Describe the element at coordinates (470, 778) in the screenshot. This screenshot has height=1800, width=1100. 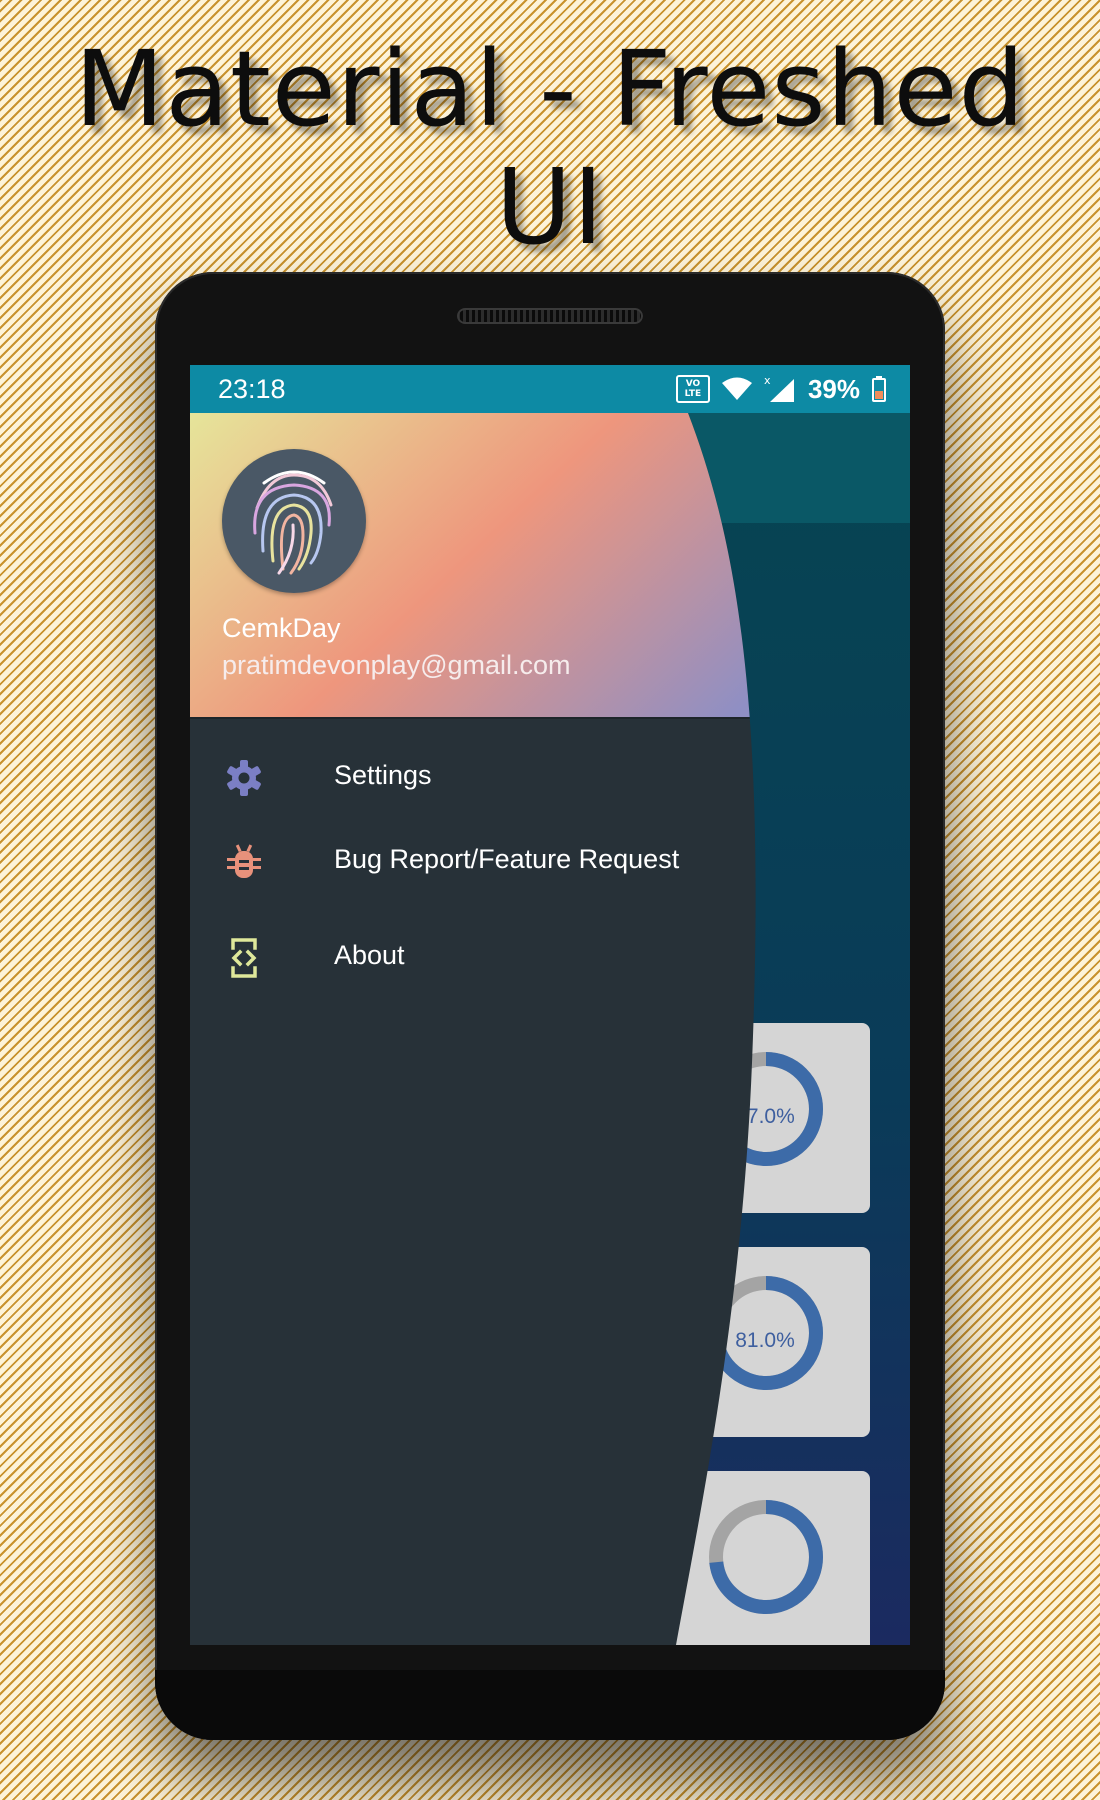
I see `drawer-item-settings: Settings` at that location.